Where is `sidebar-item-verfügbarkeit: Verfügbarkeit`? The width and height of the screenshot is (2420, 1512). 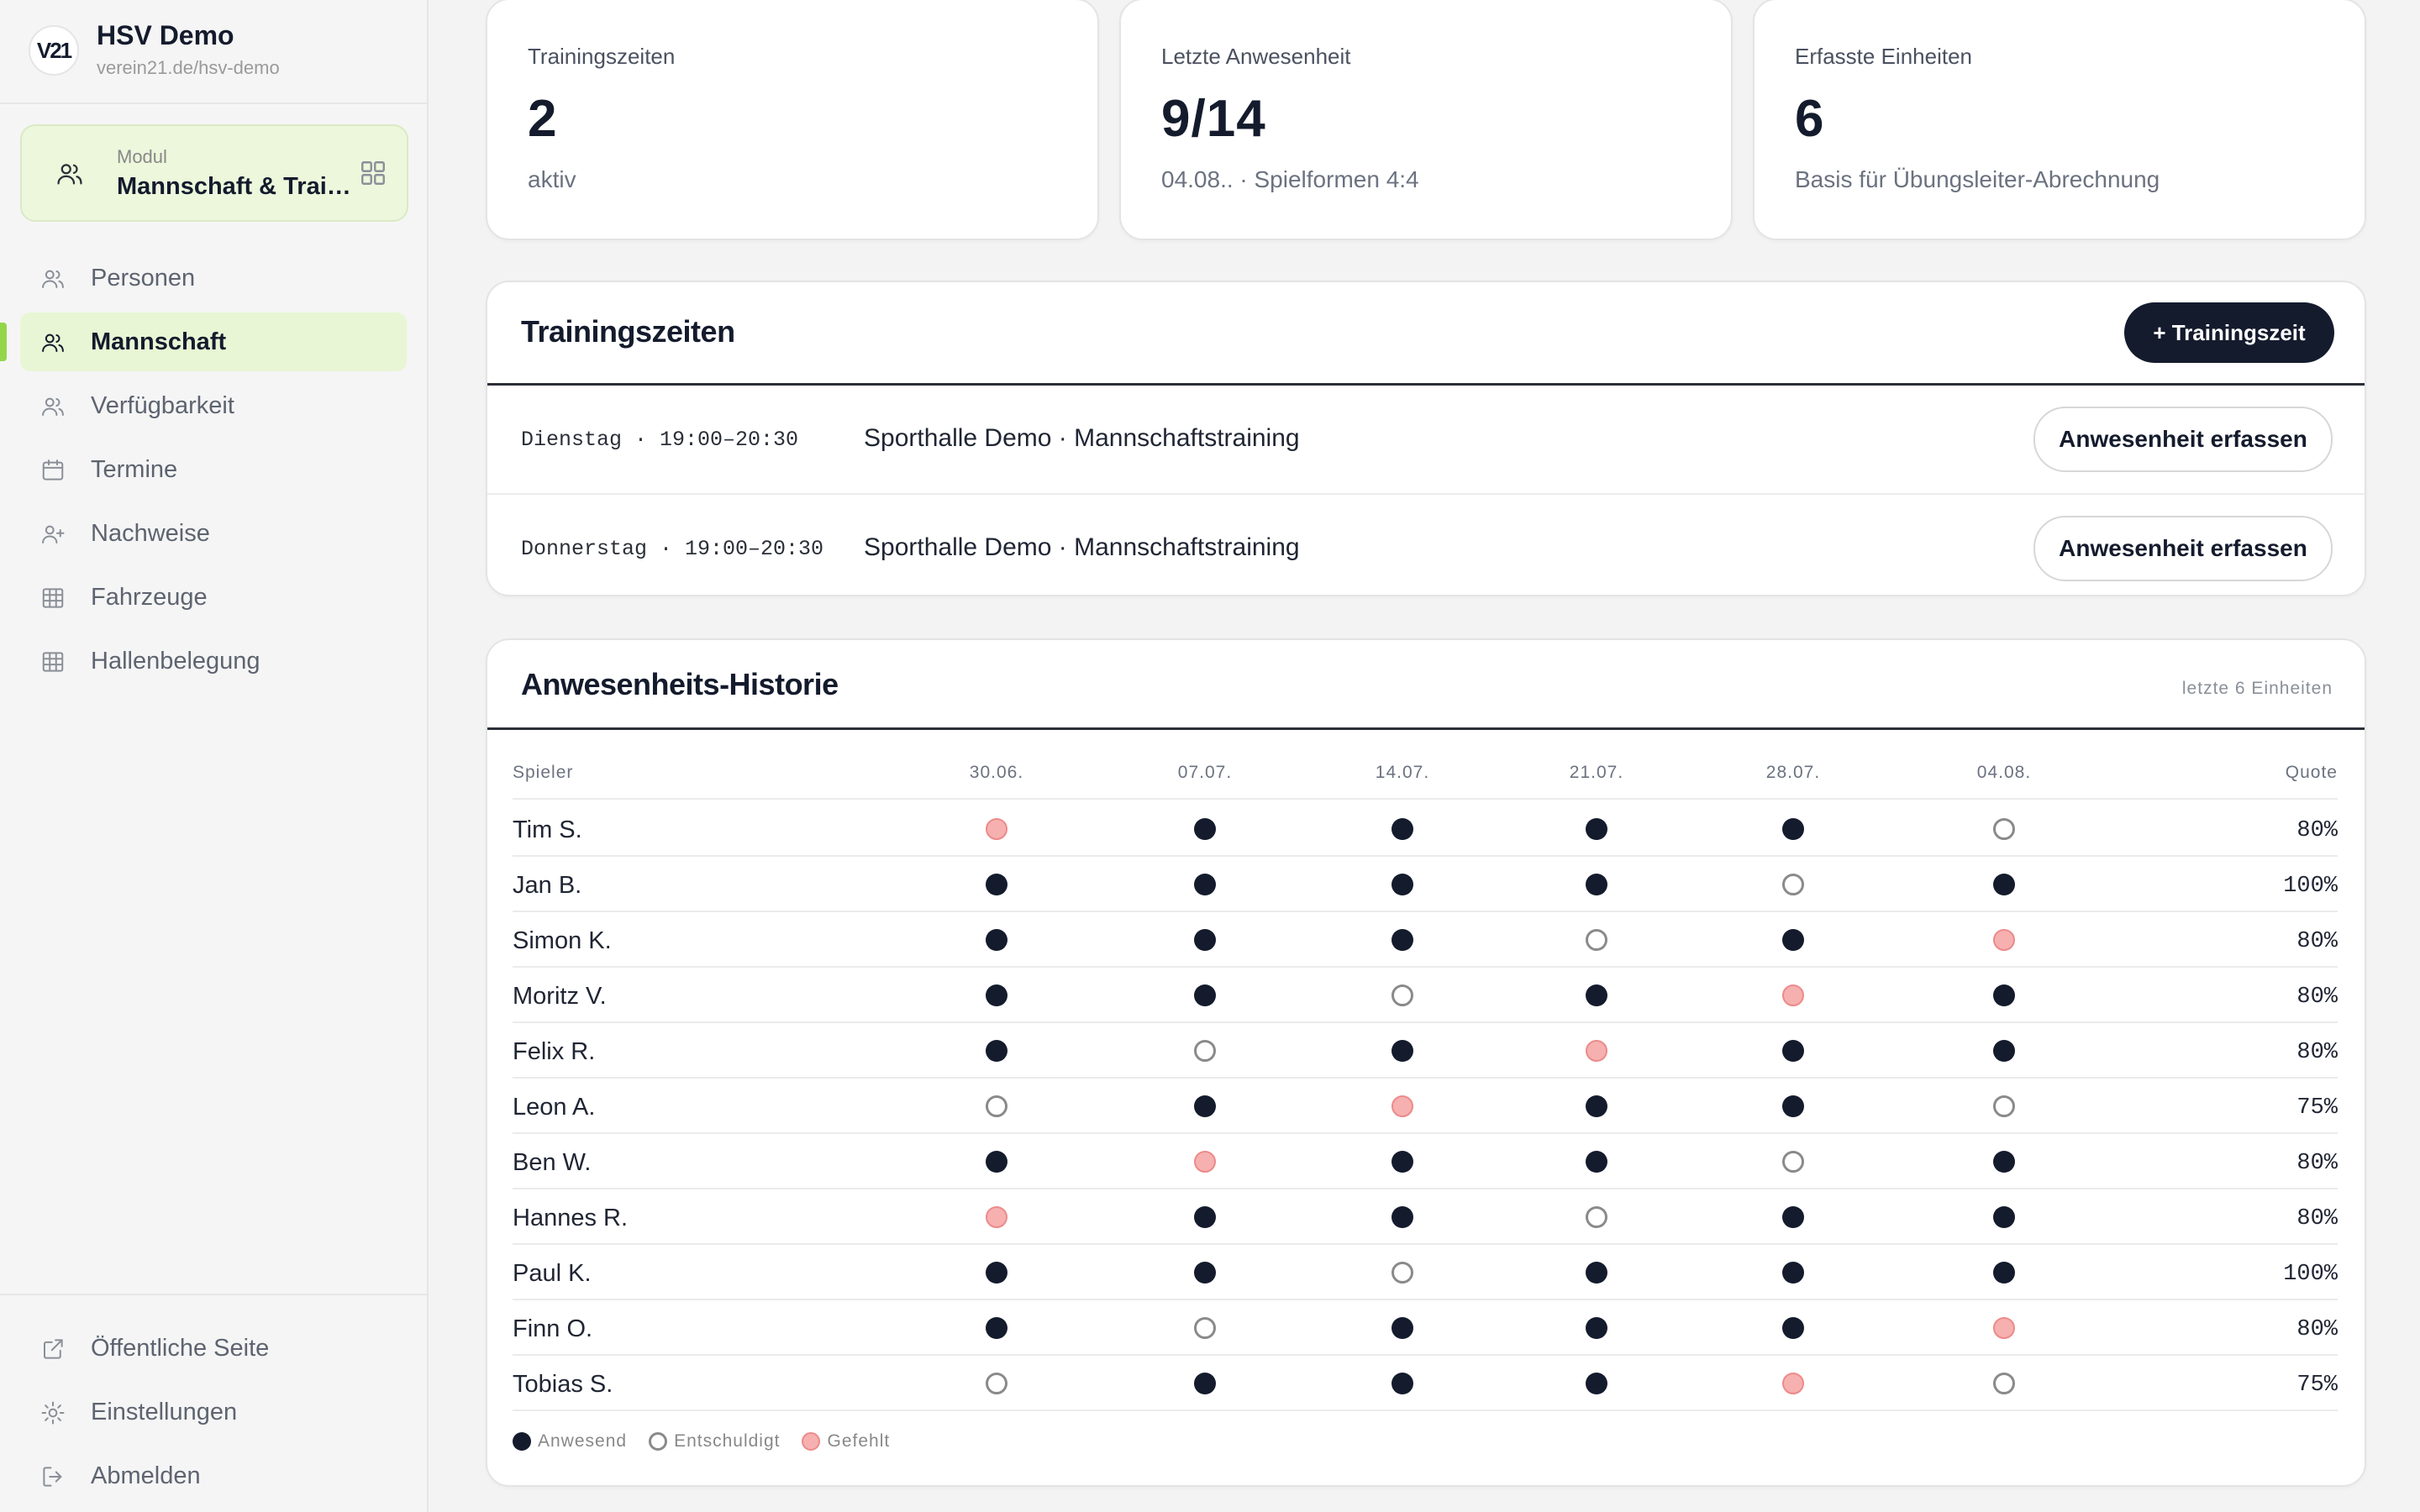
sidebar-item-verfügbarkeit: Verfügbarkeit is located at coordinates (214, 405).